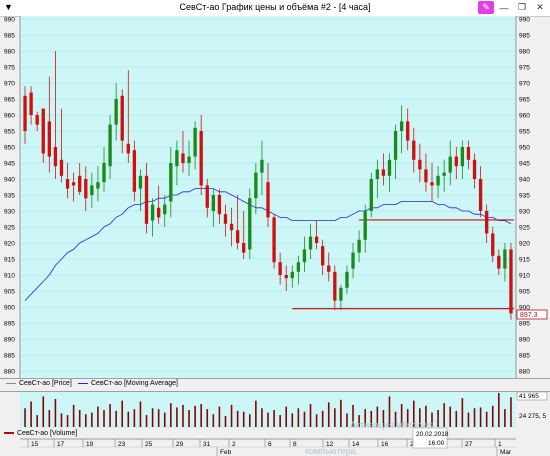 The image size is (550, 456). I want to click on day-label: 23, so click(122, 444).